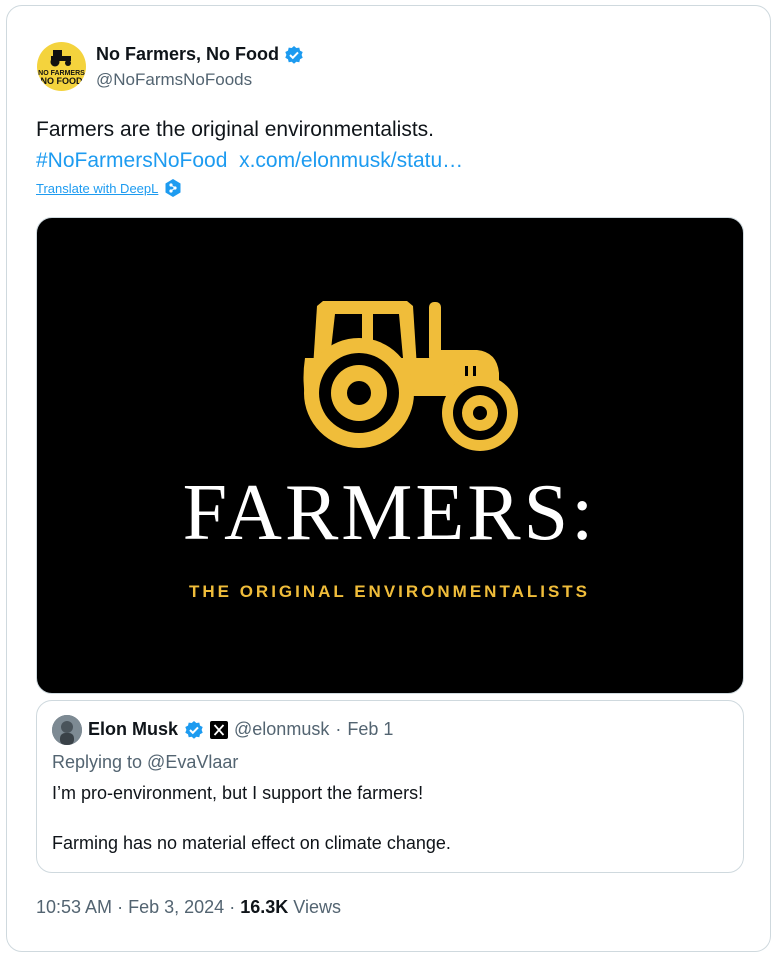  Describe the element at coordinates (97, 188) in the screenshot. I see `translate-label: Translate with DeepL` at that location.